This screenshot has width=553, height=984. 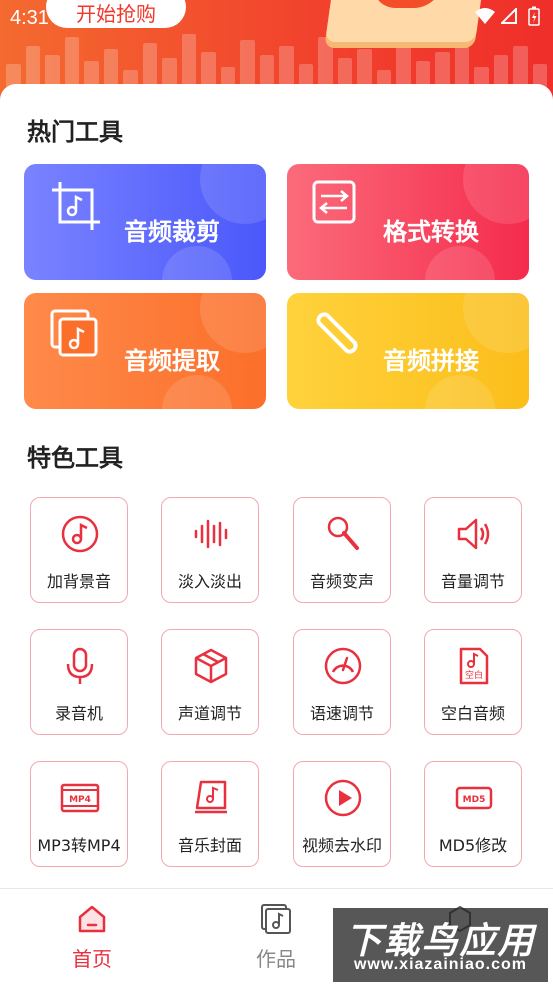 I want to click on blank-audio-file-icon: 空白, so click(x=474, y=666).